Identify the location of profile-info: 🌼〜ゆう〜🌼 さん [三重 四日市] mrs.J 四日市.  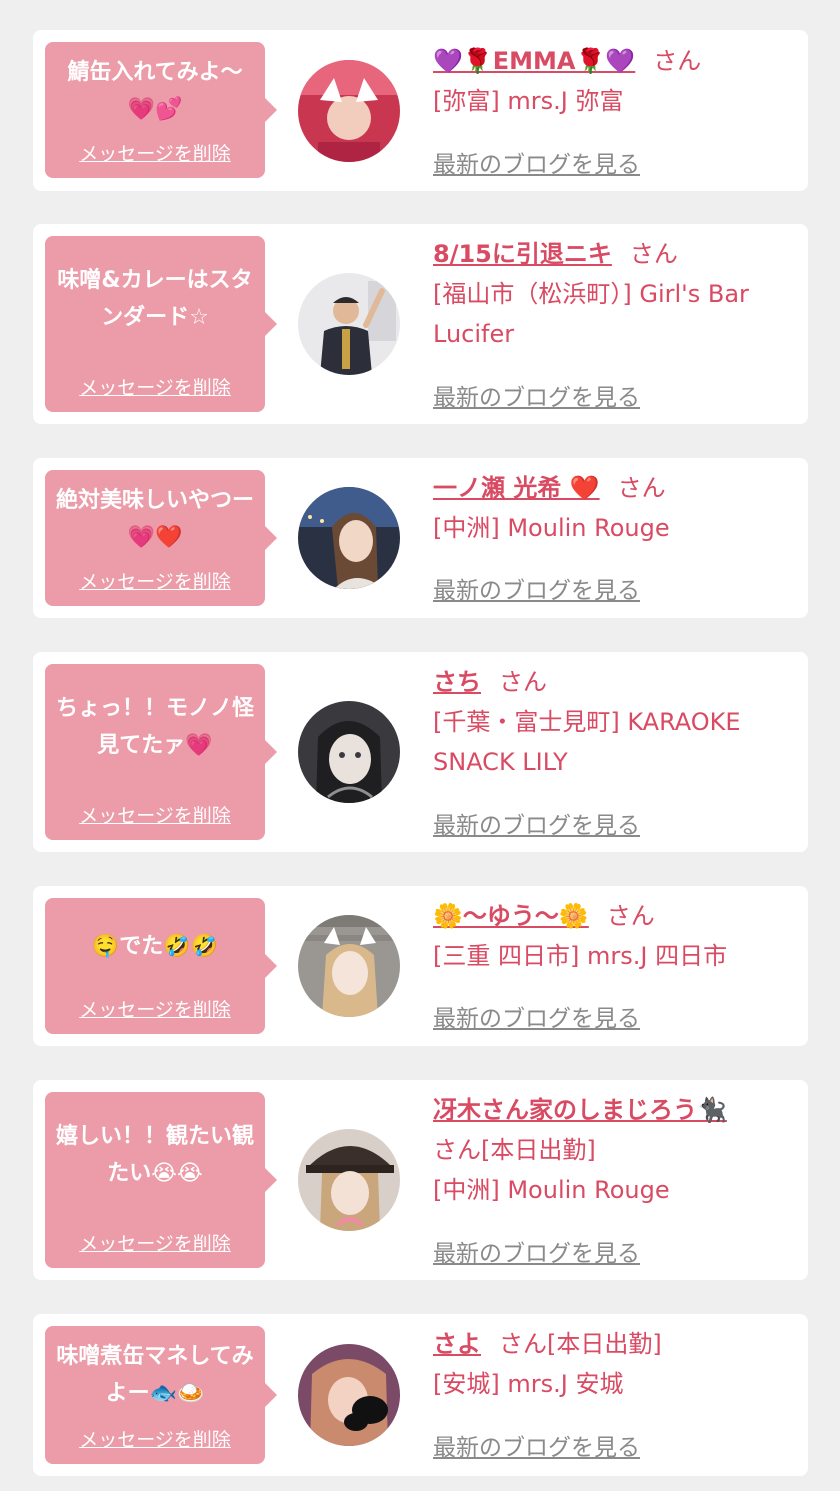
(608, 936).